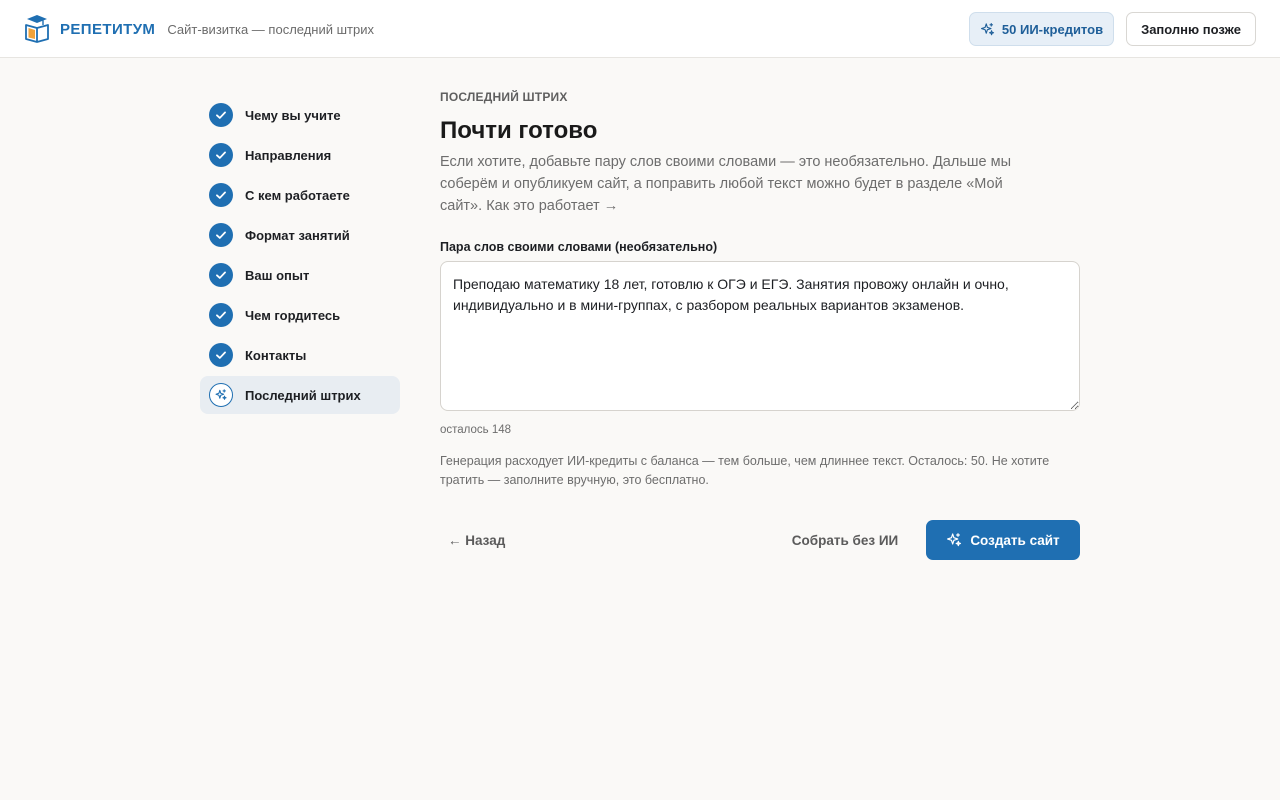 The image size is (1280, 800). I want to click on step-directions: Направления, so click(300, 155).